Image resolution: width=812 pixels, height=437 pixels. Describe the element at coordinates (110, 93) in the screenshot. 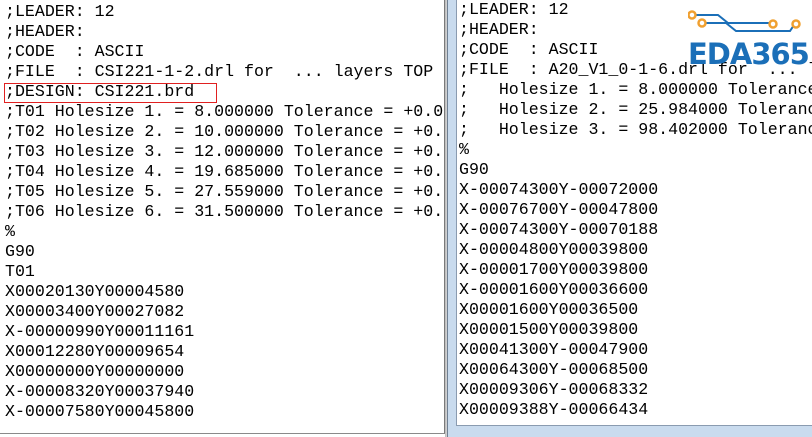

I see `design-line-highlight-box` at that location.